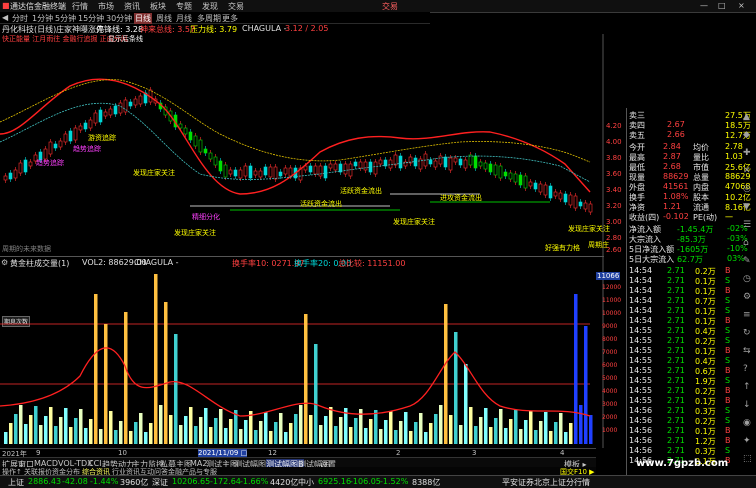 The height and width of the screenshot is (488, 756). What do you see at coordinates (5, 17) in the screenshot?
I see `back-button: ◀` at bounding box center [5, 17].